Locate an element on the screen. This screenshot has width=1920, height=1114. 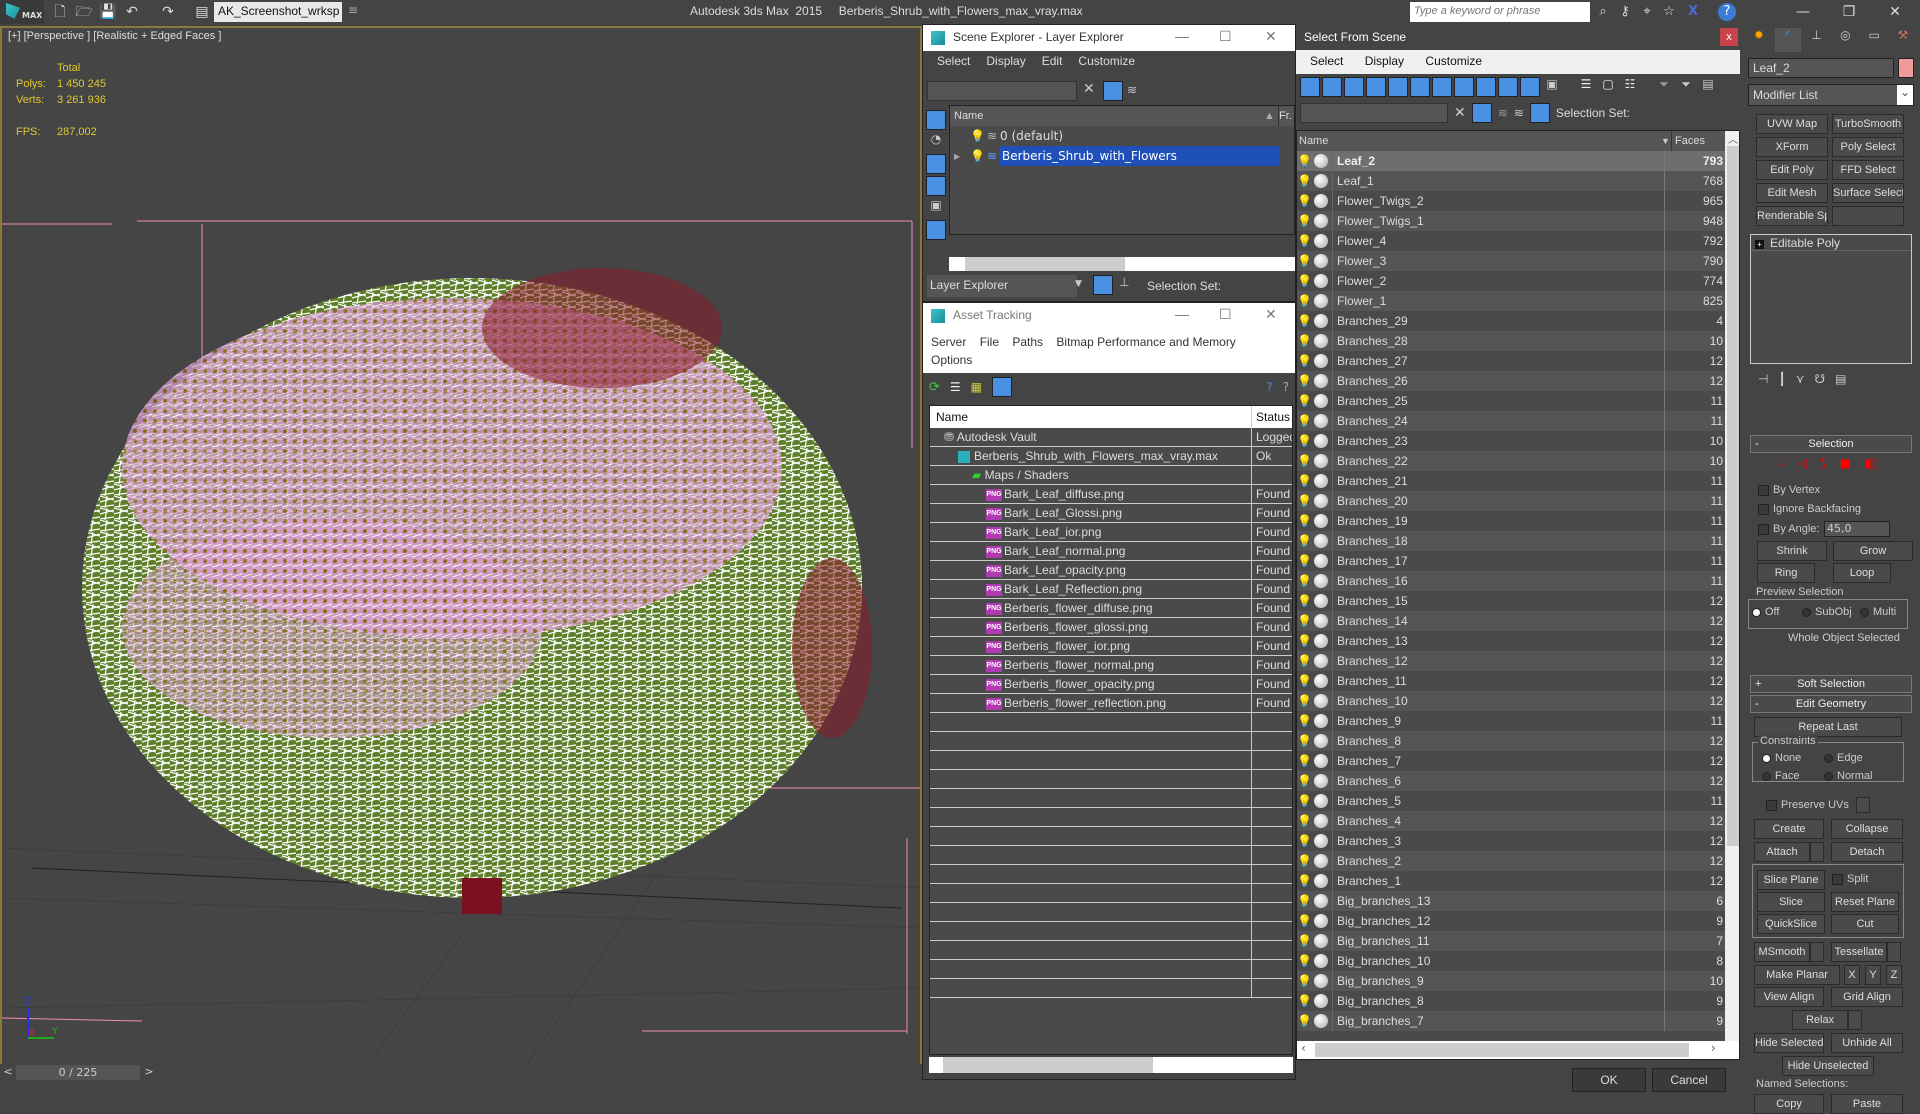
ring-button: Ring is located at coordinates (1786, 573).